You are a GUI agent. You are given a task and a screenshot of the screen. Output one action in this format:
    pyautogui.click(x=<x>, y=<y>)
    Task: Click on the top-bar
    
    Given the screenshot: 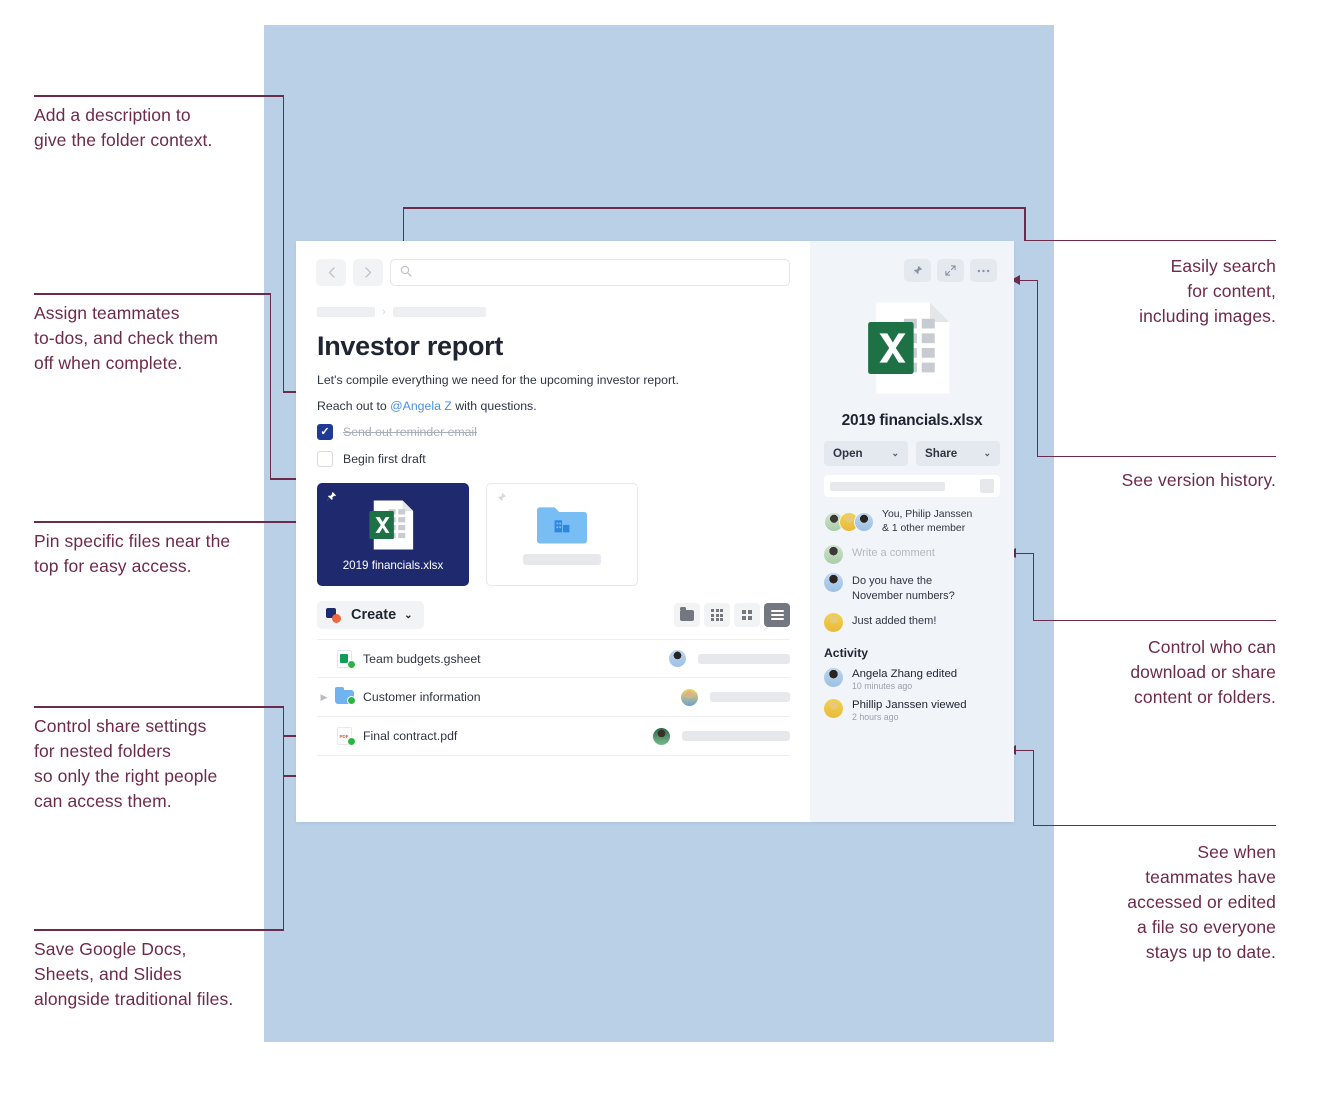 What is the action you would take?
    pyautogui.click(x=553, y=263)
    